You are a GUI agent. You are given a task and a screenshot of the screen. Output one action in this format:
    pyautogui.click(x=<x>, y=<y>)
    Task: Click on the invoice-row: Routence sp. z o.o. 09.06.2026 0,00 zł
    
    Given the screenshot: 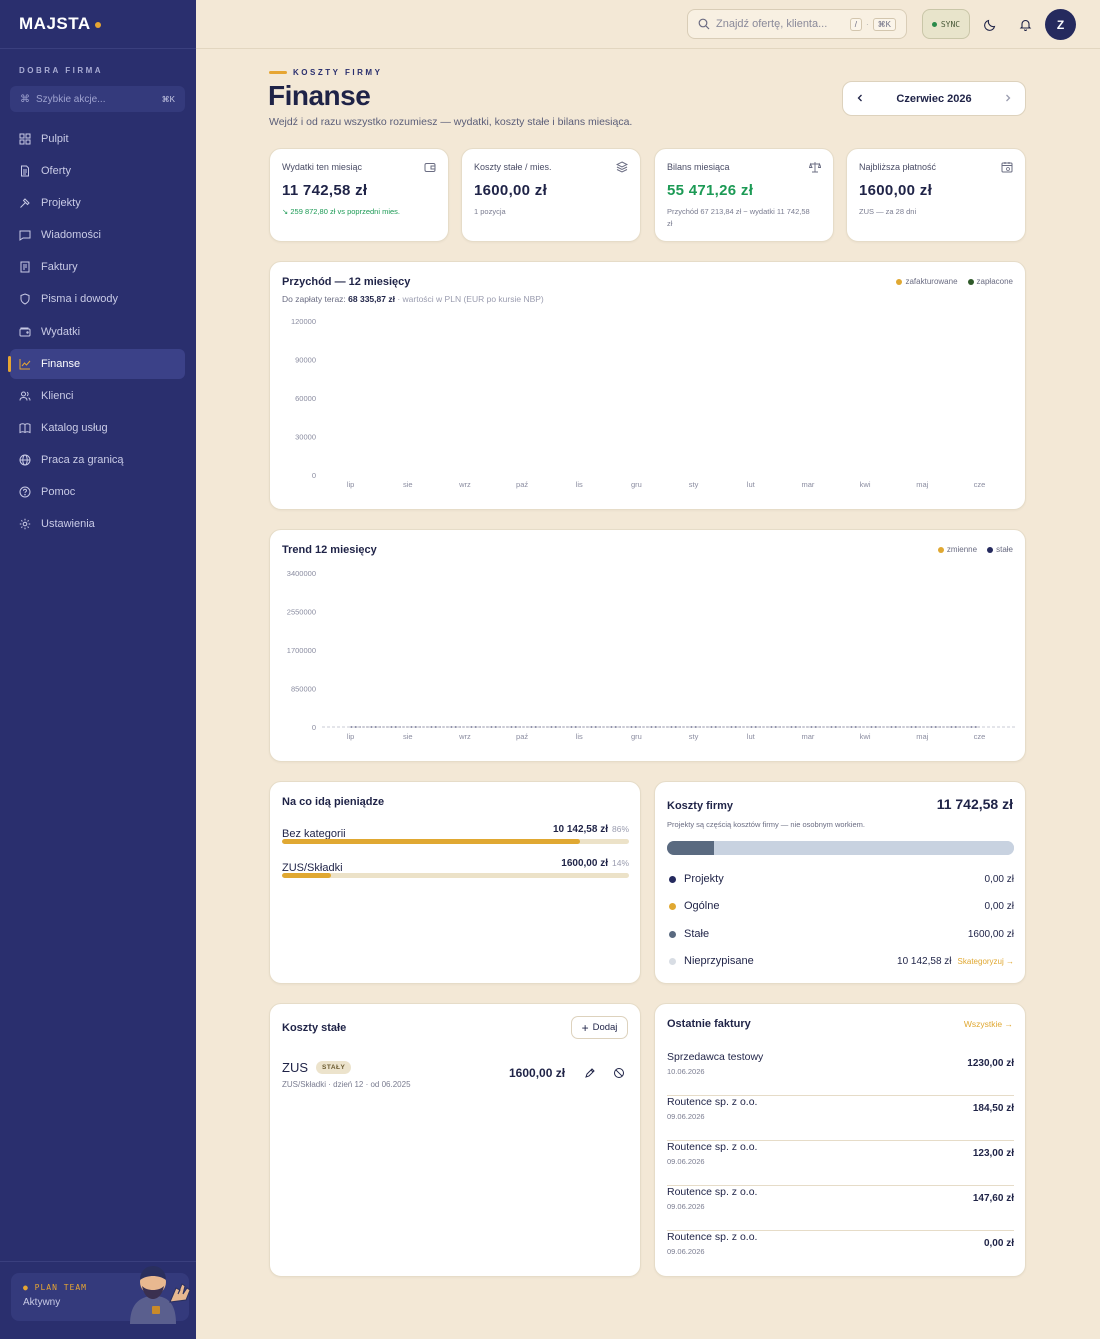 What is the action you would take?
    pyautogui.click(x=840, y=1253)
    